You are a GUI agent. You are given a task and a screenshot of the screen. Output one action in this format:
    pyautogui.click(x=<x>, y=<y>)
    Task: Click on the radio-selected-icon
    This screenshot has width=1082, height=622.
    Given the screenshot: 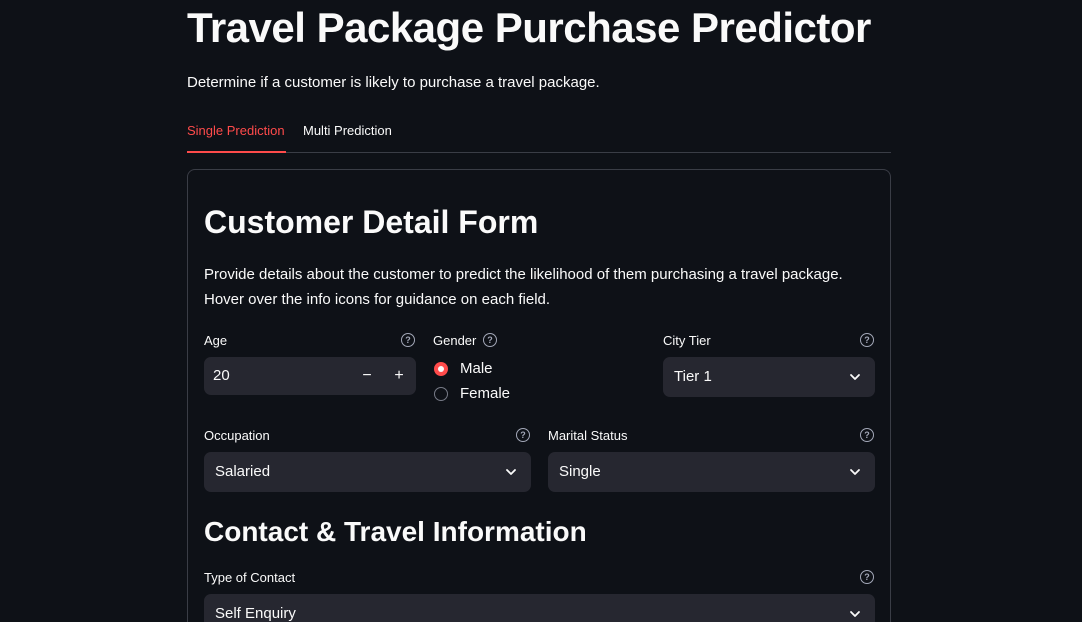 What is the action you would take?
    pyautogui.click(x=441, y=369)
    